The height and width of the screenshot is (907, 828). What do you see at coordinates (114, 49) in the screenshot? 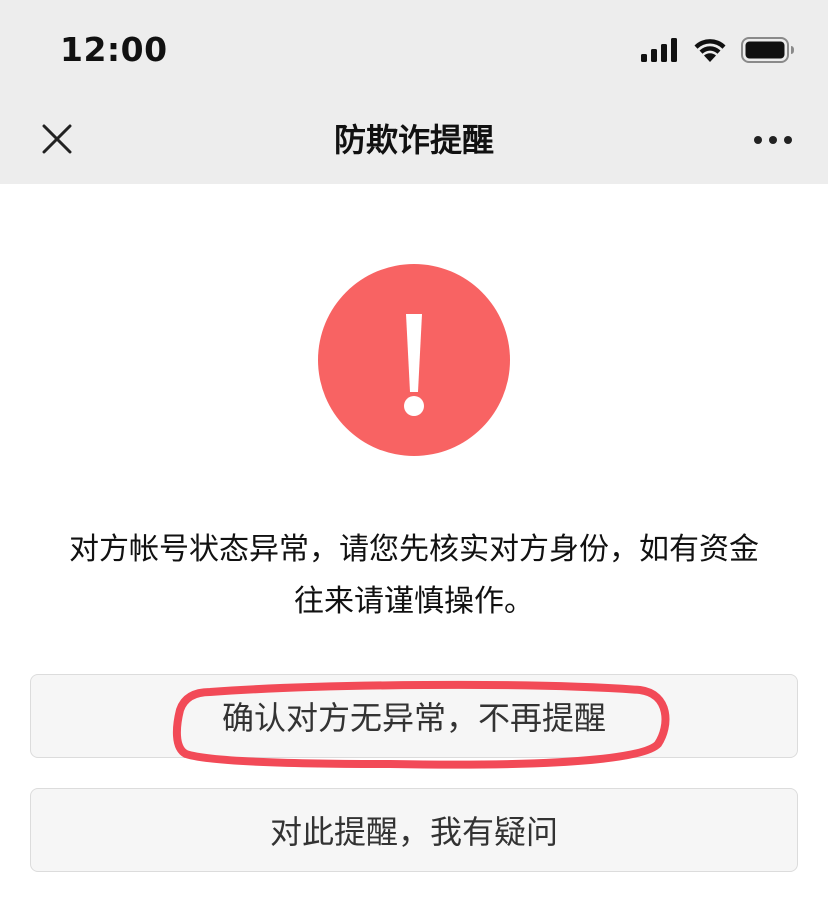
I see `status-time: 12:00` at bounding box center [114, 49].